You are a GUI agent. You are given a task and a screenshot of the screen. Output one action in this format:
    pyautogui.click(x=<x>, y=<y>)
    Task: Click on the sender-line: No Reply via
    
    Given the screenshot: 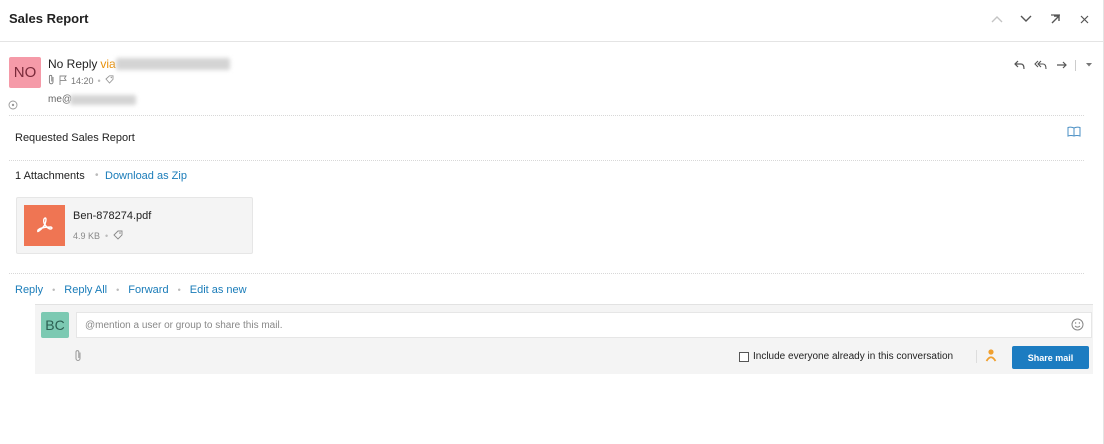 What is the action you would take?
    pyautogui.click(x=82, y=64)
    